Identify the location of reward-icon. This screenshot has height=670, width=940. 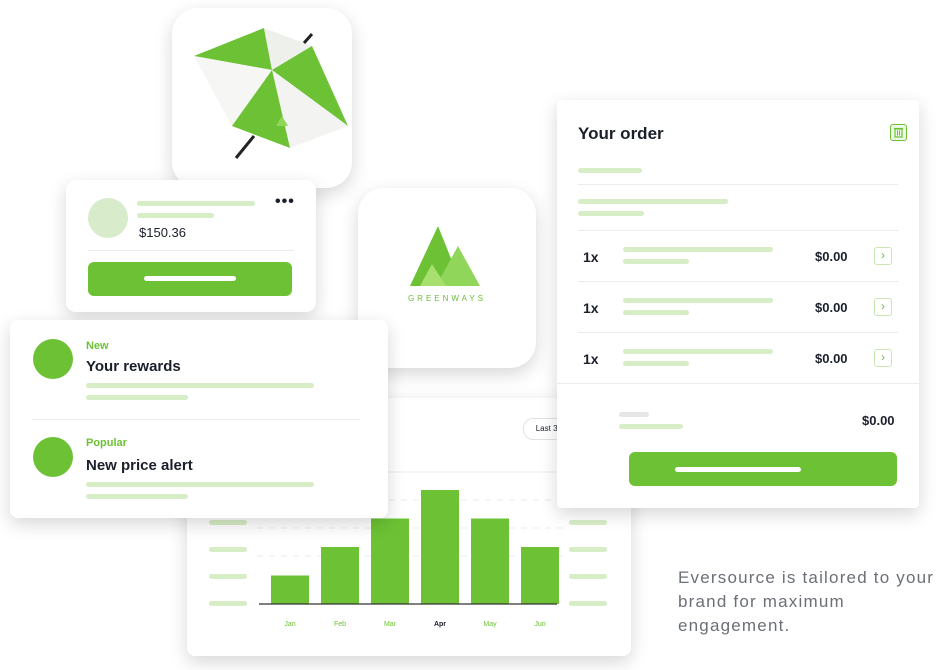
(53, 359).